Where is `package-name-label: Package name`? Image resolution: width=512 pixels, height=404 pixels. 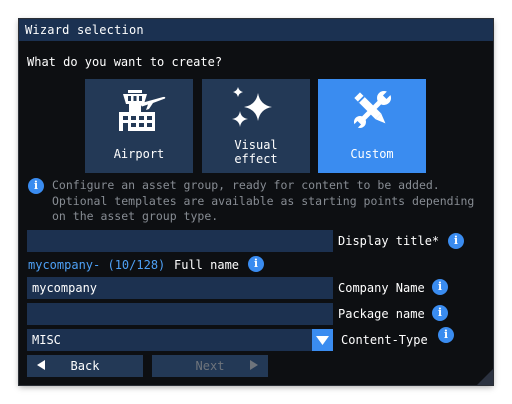 package-name-label: Package name is located at coordinates (381, 314).